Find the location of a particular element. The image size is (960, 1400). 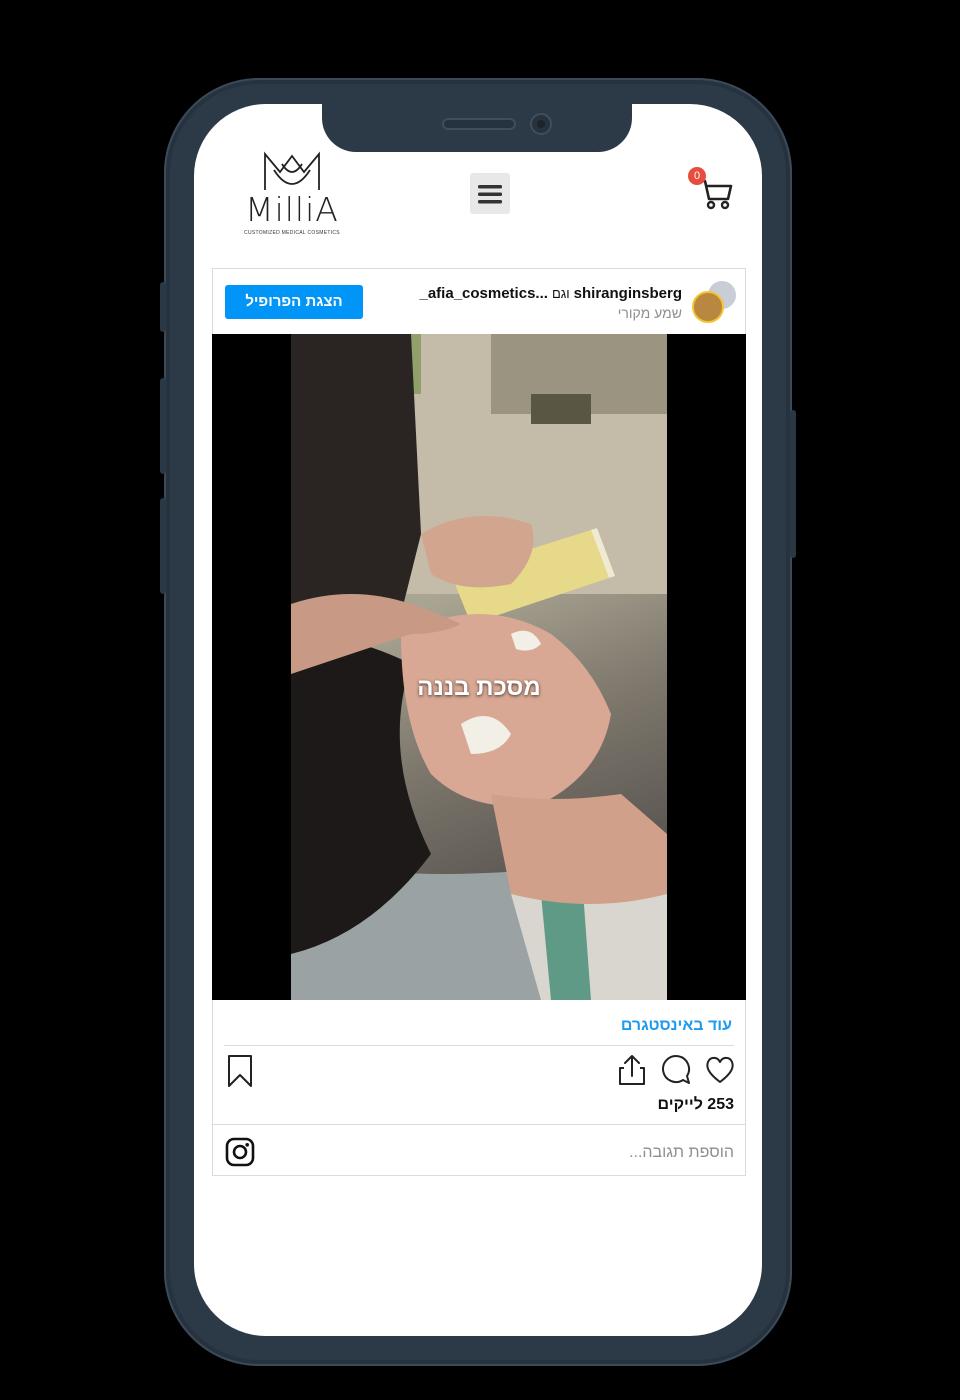

cart-count-badge: 0 is located at coordinates (697, 176).